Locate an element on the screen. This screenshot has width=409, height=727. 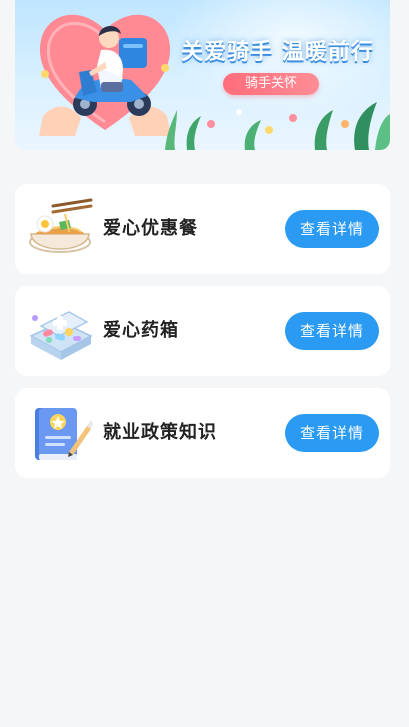
medicine-box-icon is located at coordinates (61, 335).